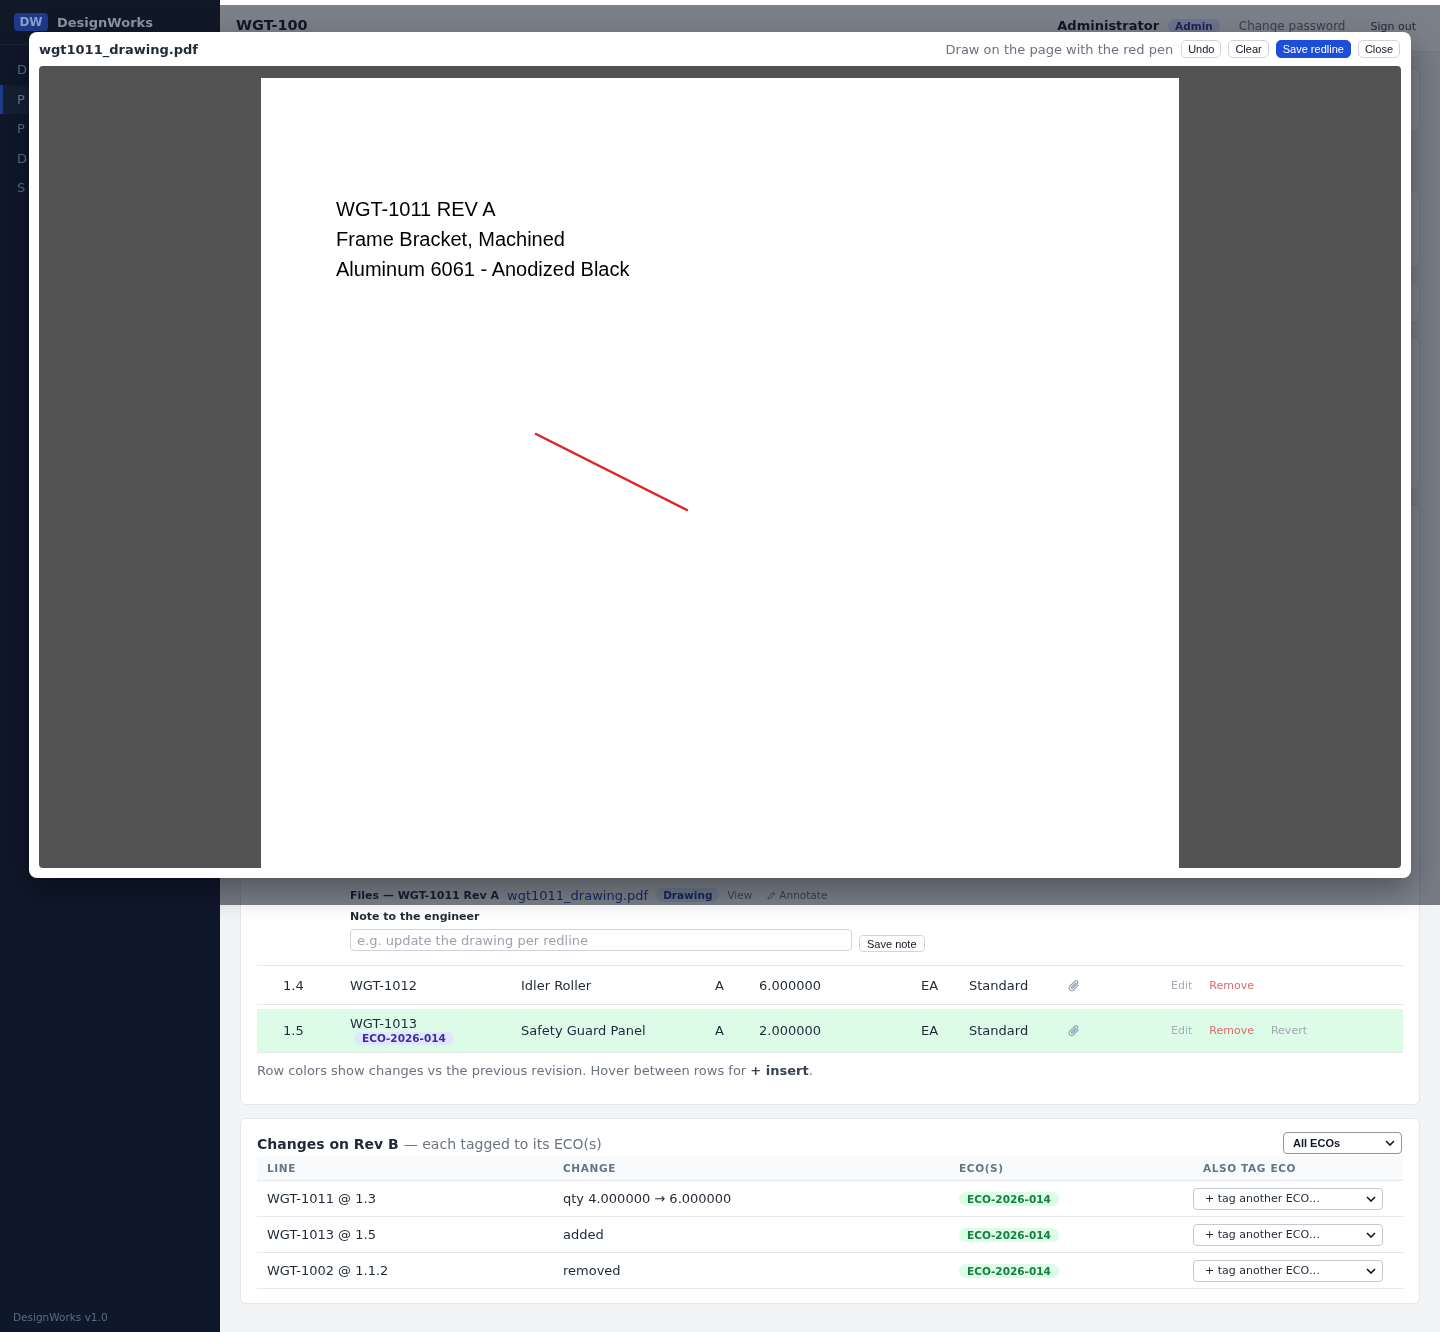 The width and height of the screenshot is (1440, 1332). I want to click on toolbar-button: Close, so click(1378, 49).